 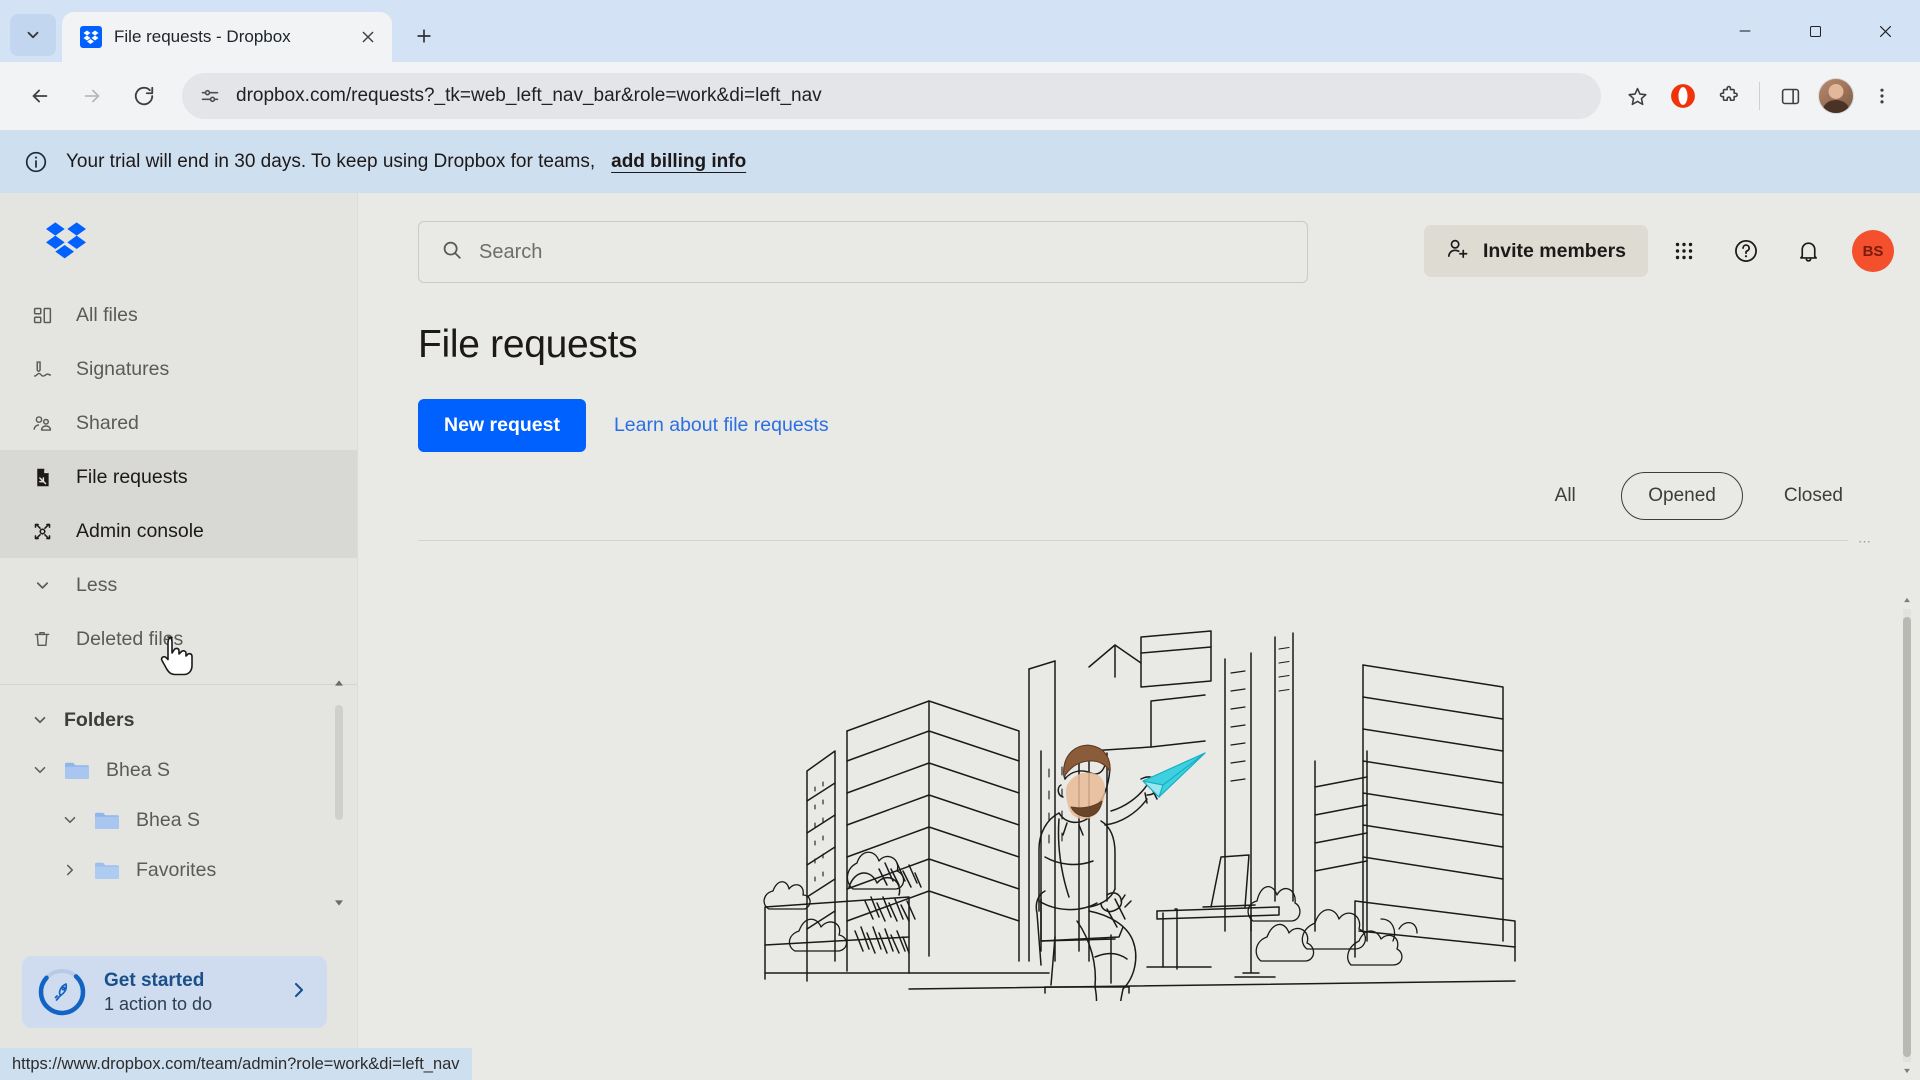 I want to click on sidebar-item-file-requests: File requests, so click(x=178, y=477).